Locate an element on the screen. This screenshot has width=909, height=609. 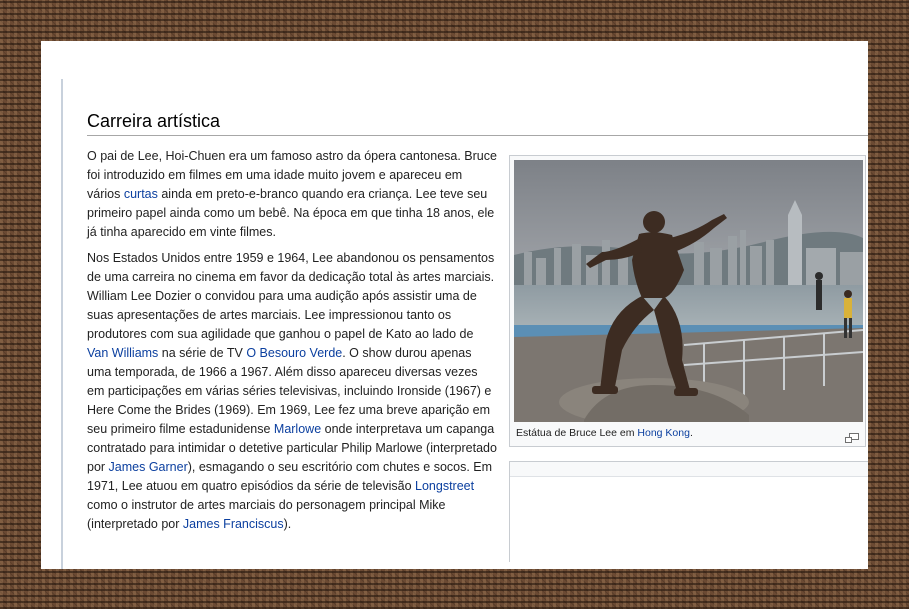
thumbnail-caption: Estátua de Bruce Lee em Hong Kong. is located at coordinates (676, 433).